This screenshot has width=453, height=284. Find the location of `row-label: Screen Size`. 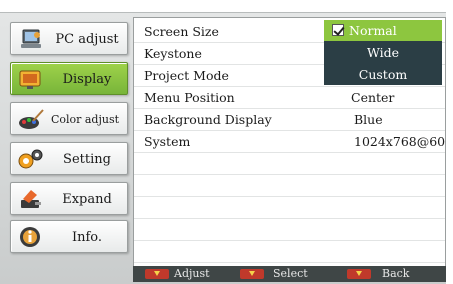

row-label: Screen Size is located at coordinates (181, 31).